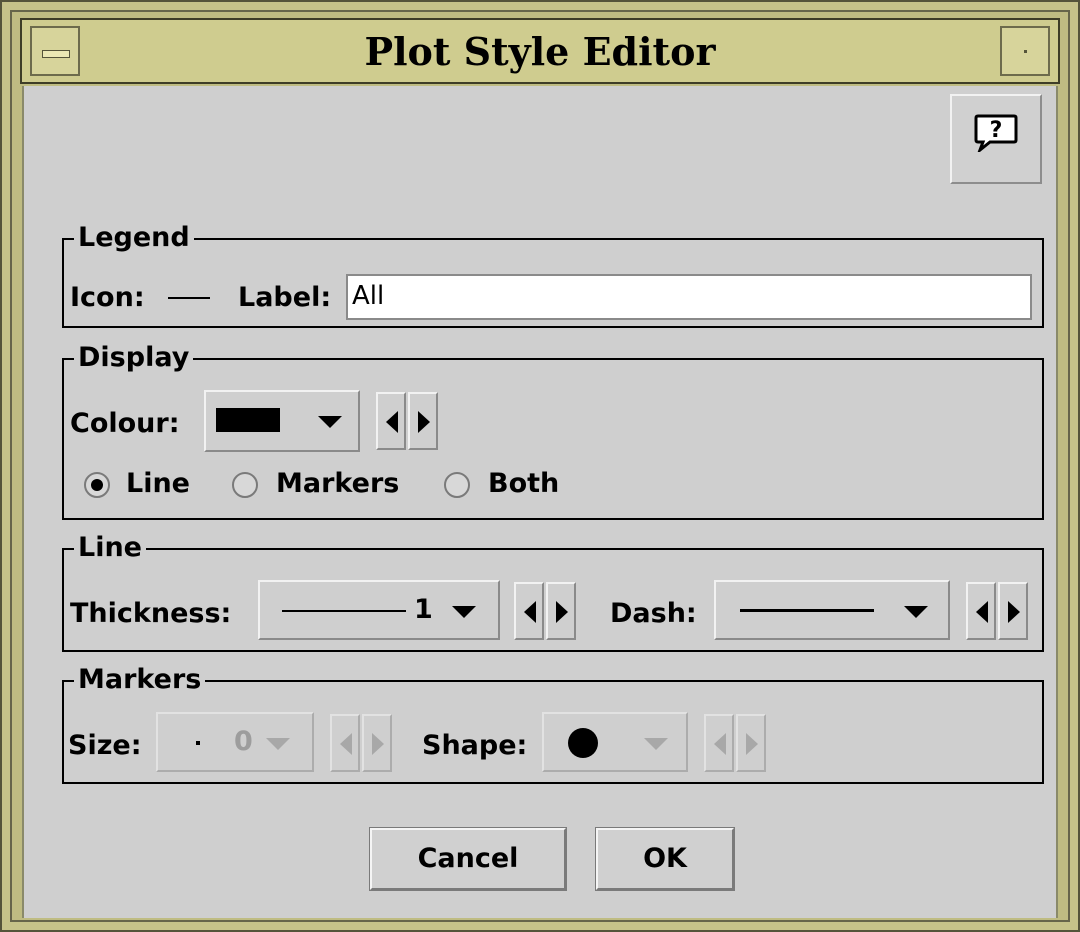 This screenshot has width=1080, height=932. Describe the element at coordinates (151, 613) in the screenshot. I see `thickness-label: Thickness:` at that location.